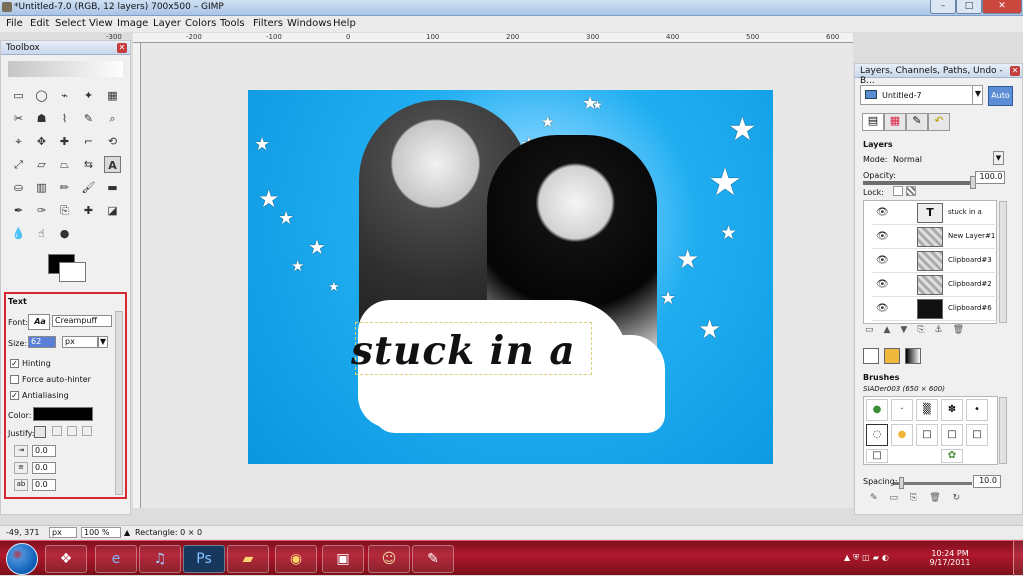 The image size is (1023, 576). I want to click on dodge-burn-icon: ●, so click(64, 233).